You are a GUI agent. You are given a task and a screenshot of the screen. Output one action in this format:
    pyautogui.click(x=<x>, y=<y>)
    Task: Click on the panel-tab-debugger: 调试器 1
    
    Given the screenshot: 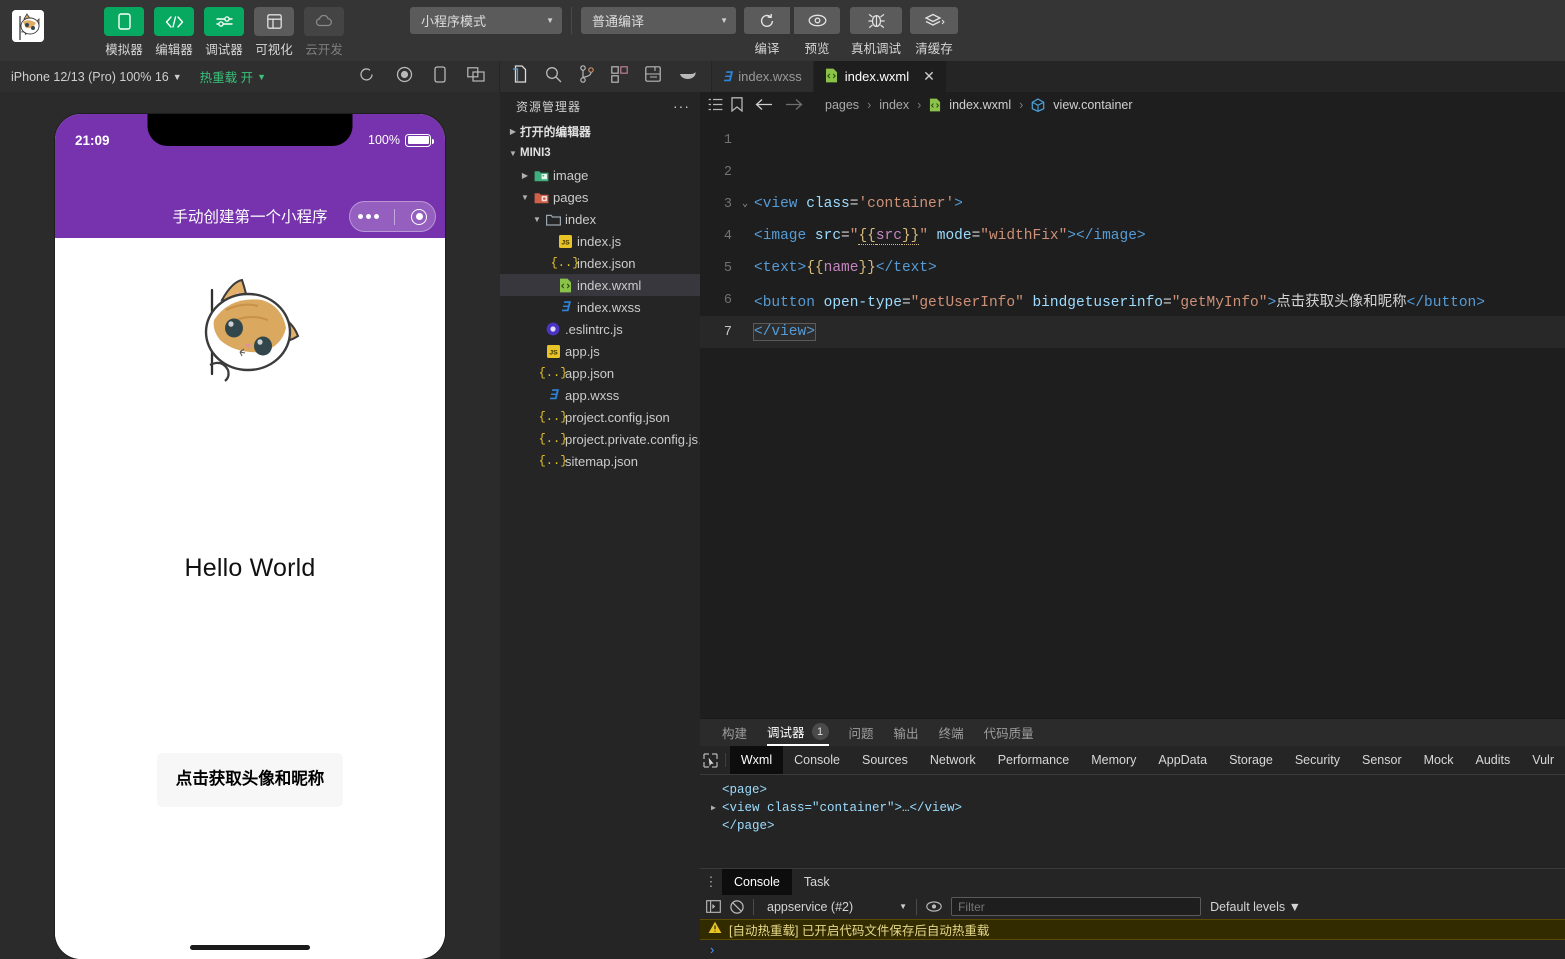 What is the action you would take?
    pyautogui.click(x=798, y=732)
    